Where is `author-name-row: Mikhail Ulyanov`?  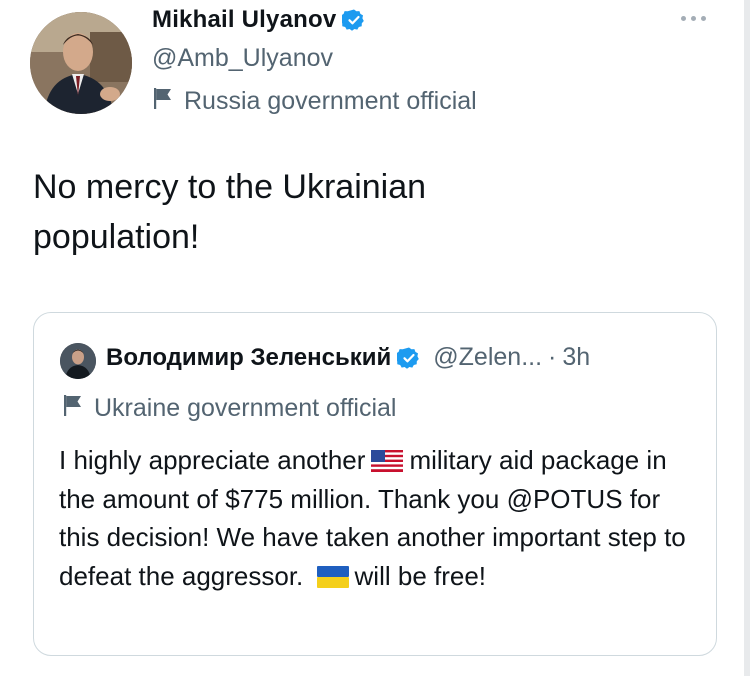 author-name-row: Mikhail Ulyanov is located at coordinates (259, 20).